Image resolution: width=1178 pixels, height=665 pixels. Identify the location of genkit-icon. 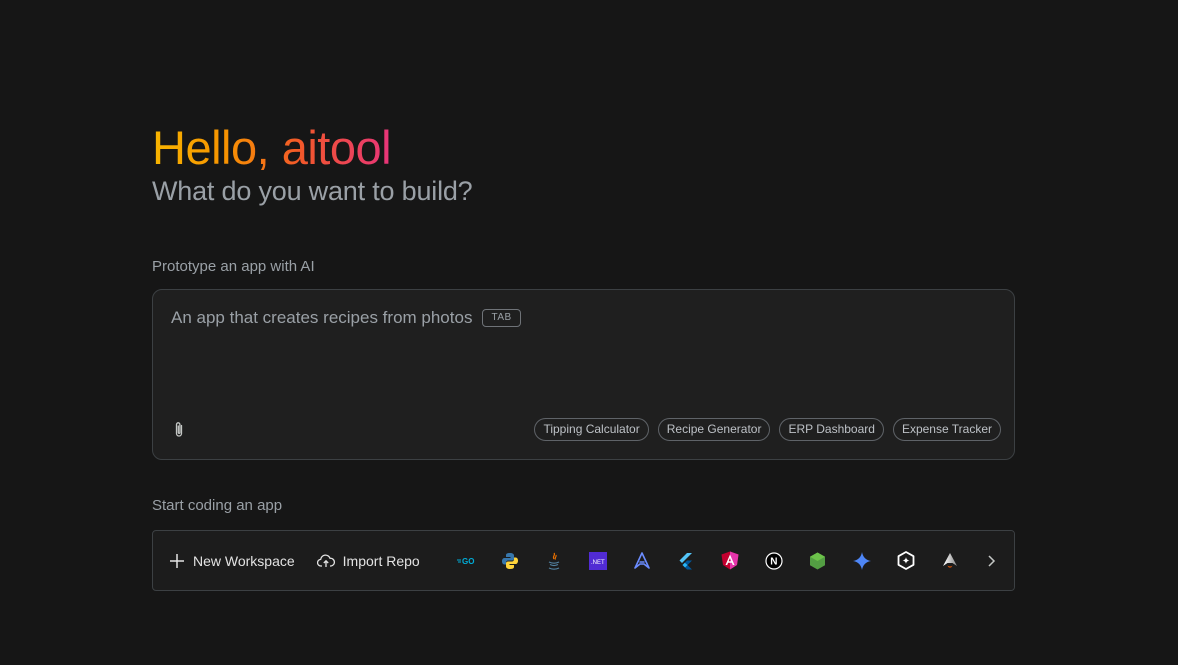
(906, 560).